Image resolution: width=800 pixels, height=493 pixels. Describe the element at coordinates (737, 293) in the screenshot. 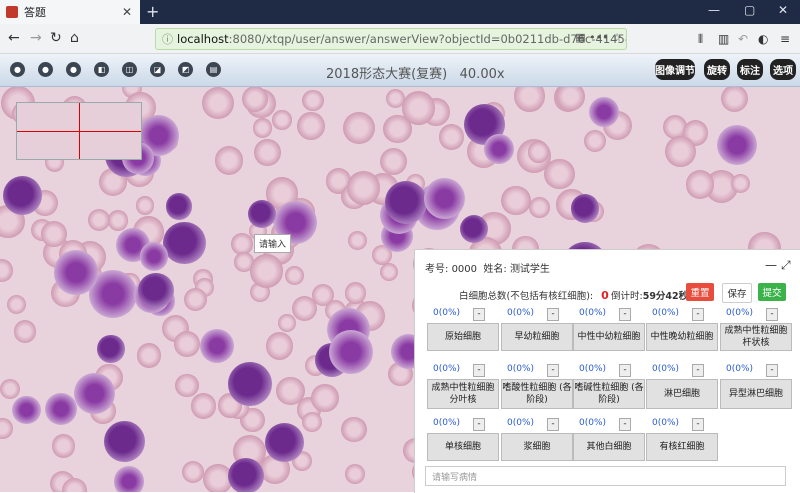

I see `save-button: 保存` at that location.